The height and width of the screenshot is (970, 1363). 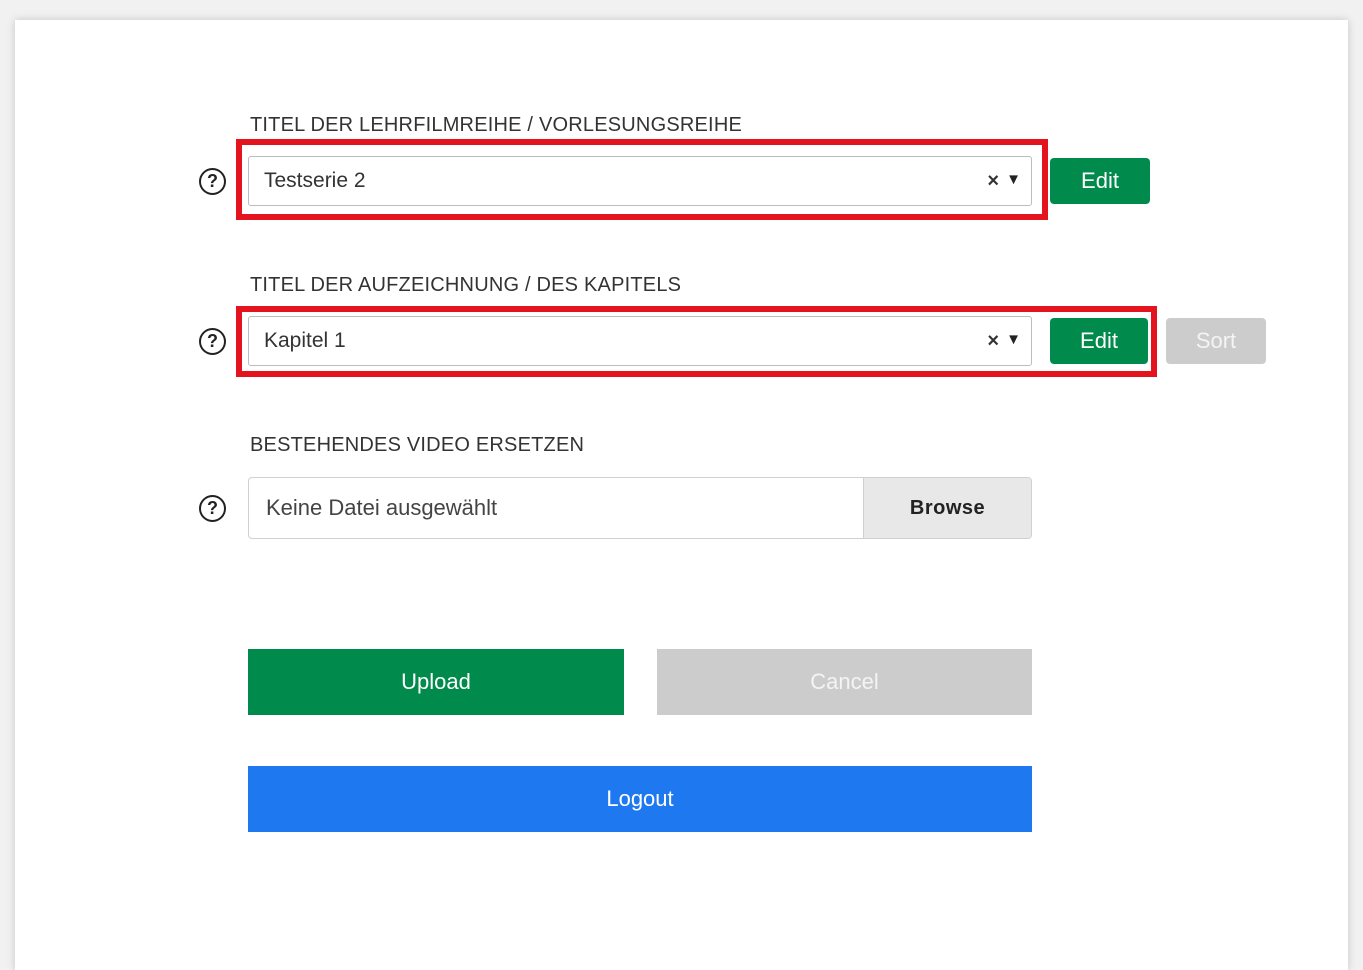 I want to click on recording-clear-icon: ×, so click(x=993, y=341).